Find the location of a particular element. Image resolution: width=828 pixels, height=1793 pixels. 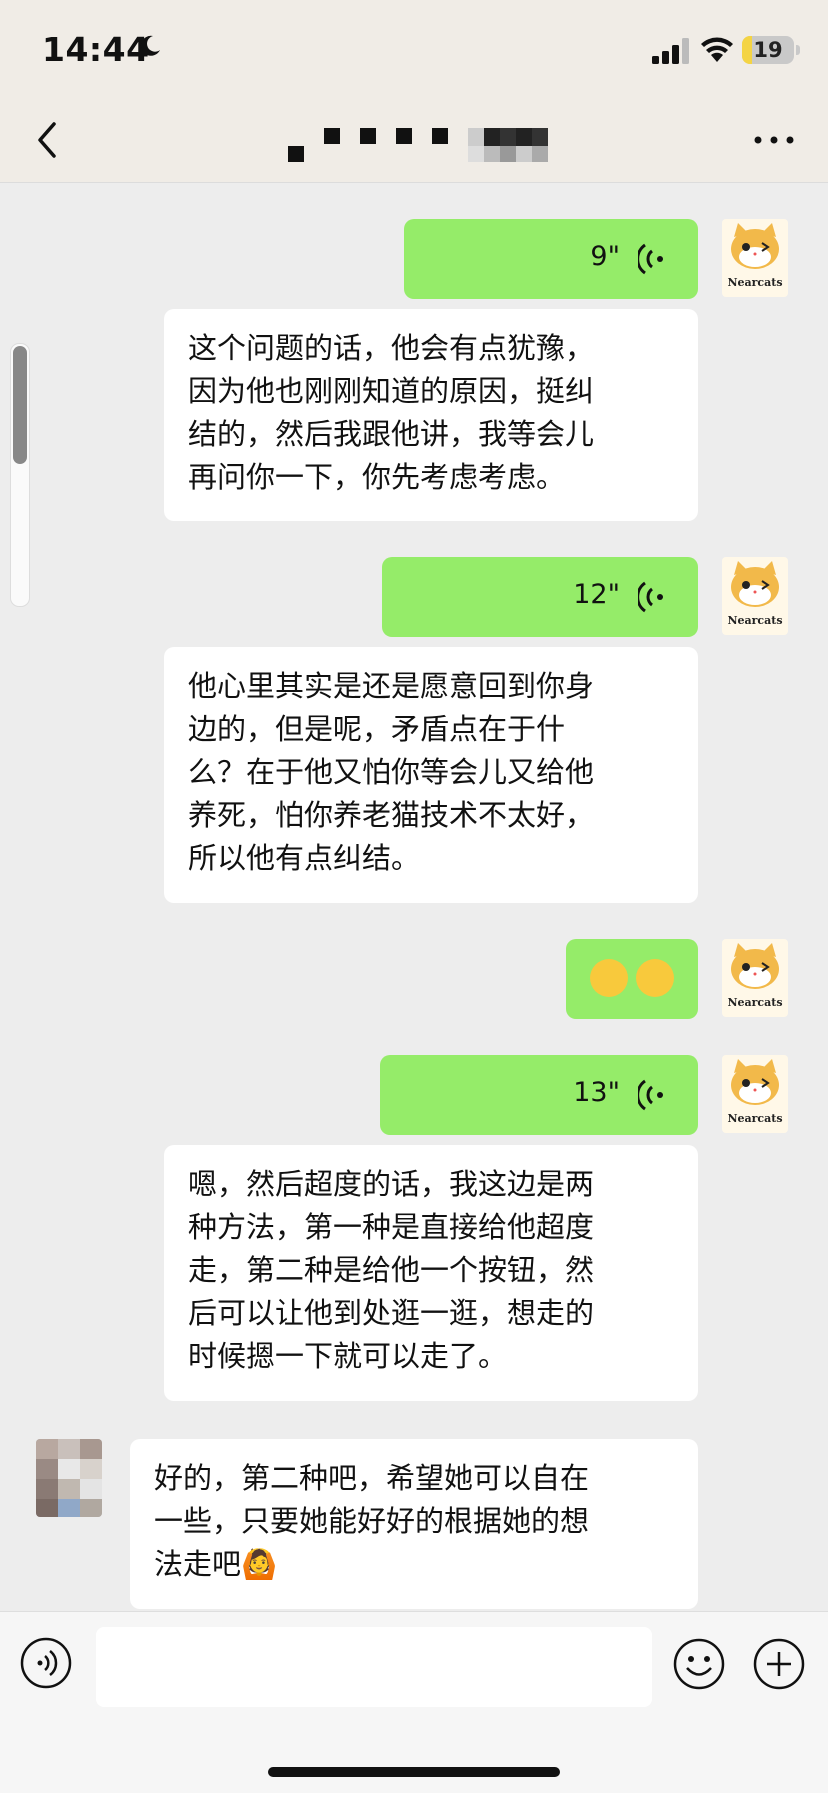

other-user-avatar is located at coordinates (69, 1478).